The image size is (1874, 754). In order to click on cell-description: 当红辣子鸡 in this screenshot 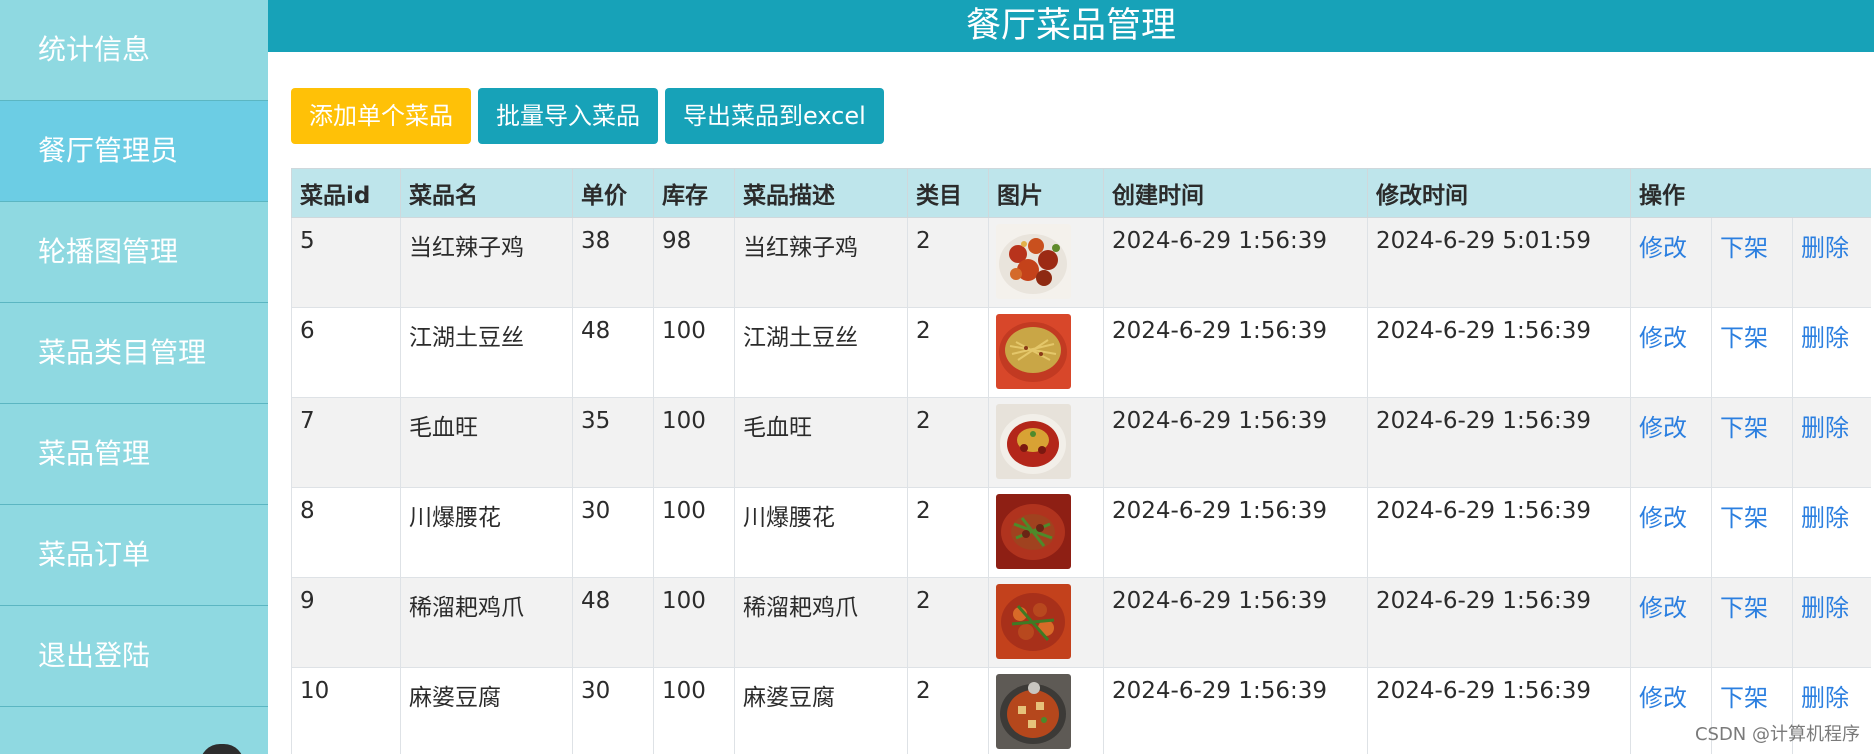, I will do `click(821, 262)`.